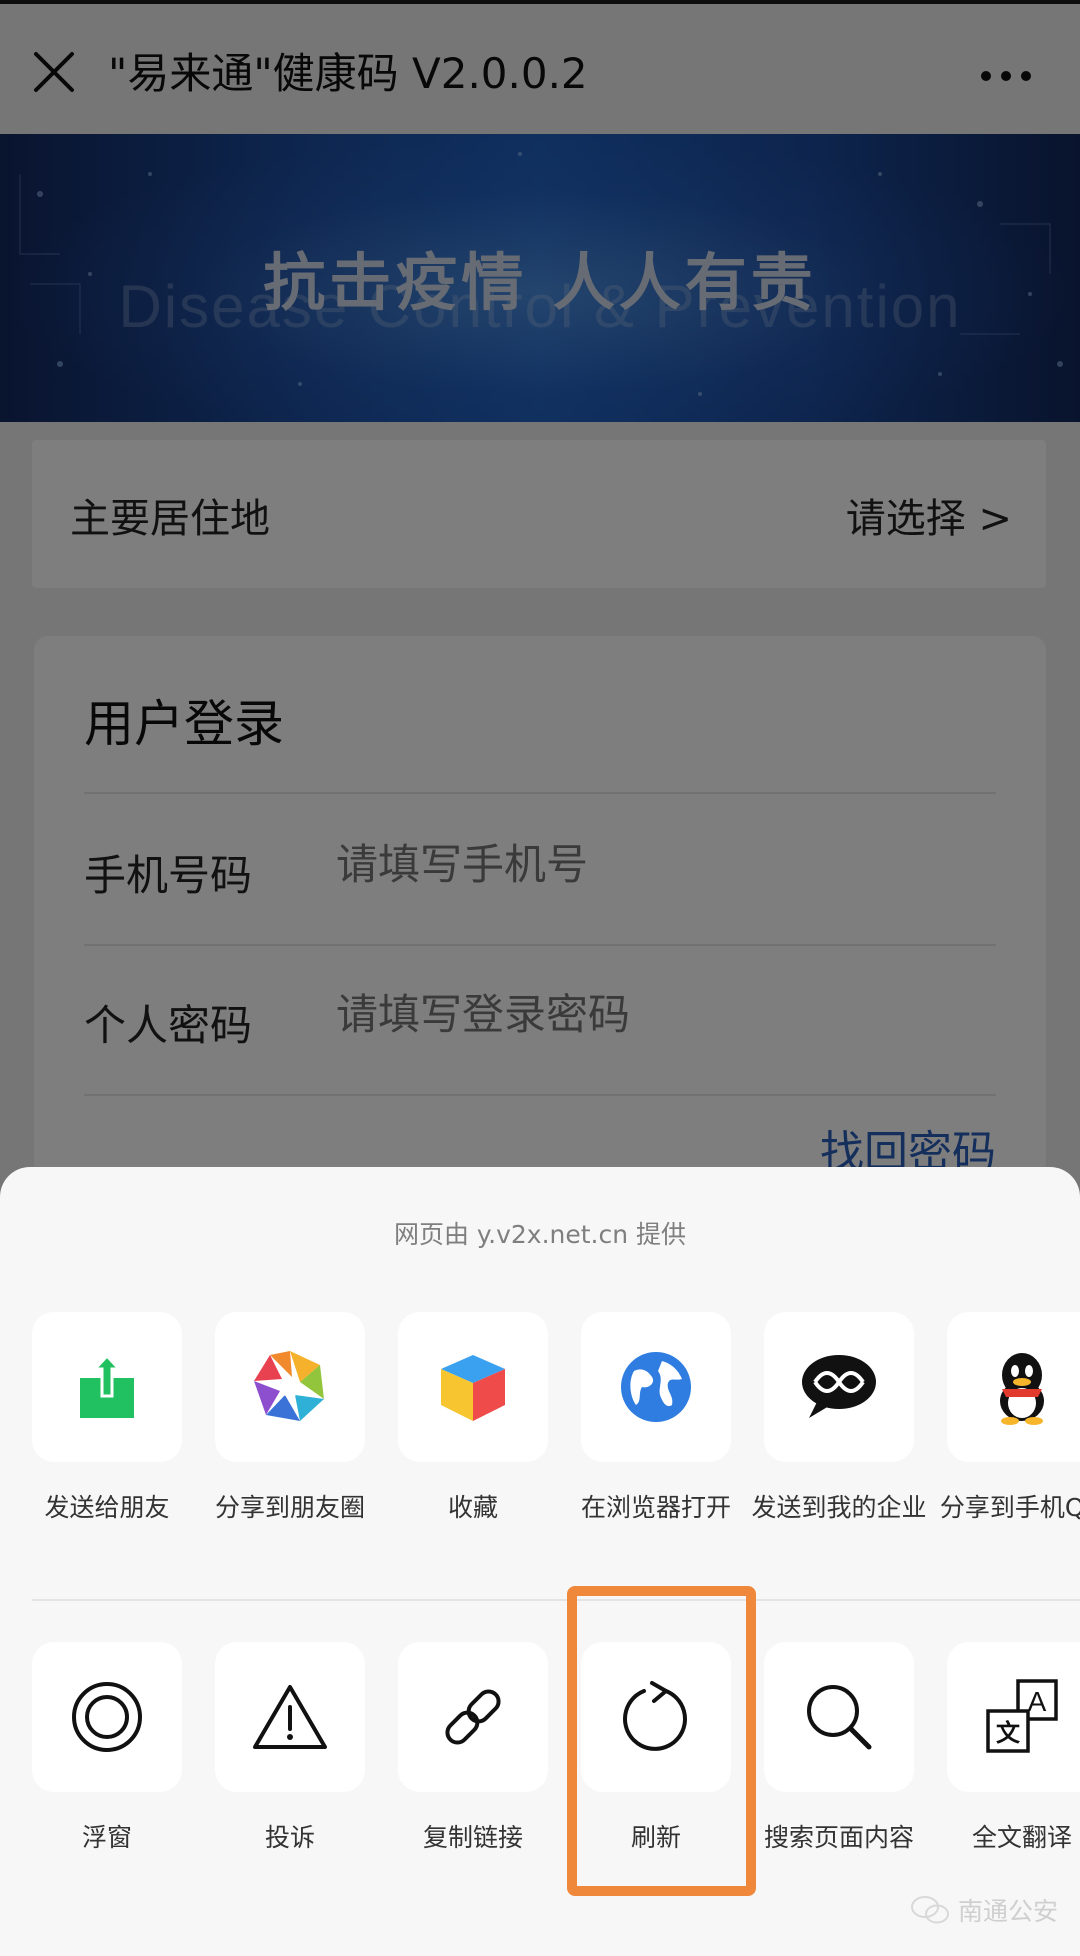 This screenshot has height=1956, width=1080. I want to click on wechat-icon, so click(929, 1910).